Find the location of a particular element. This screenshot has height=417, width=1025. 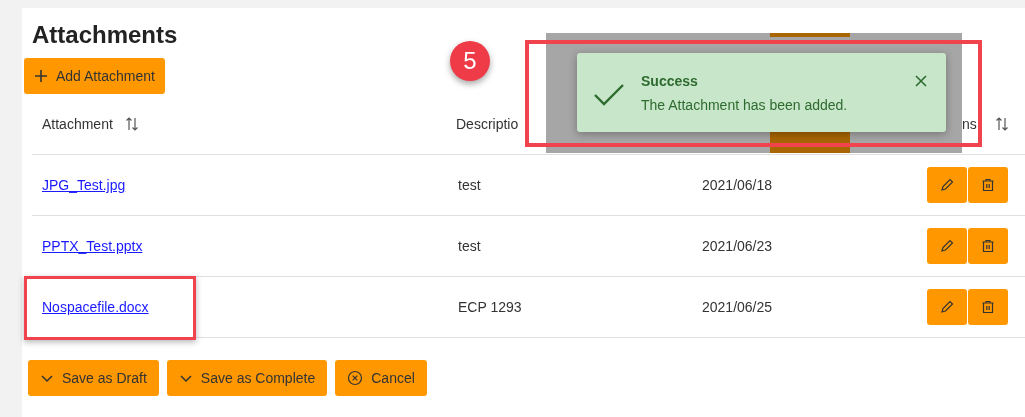

footer-button: Cancel is located at coordinates (381, 378).